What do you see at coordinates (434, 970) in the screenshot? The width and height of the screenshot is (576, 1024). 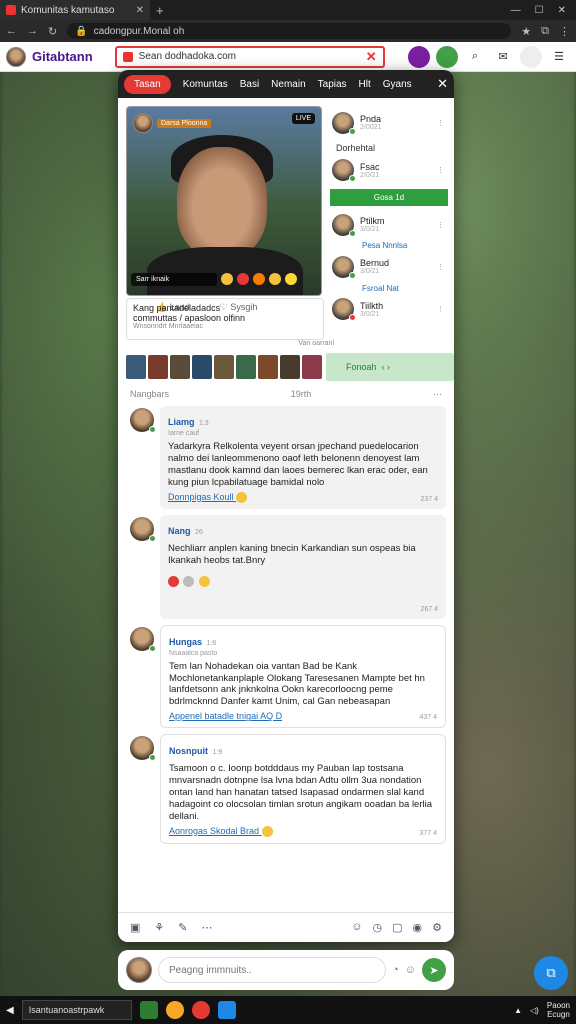 I see `send-button: ➤` at bounding box center [434, 970].